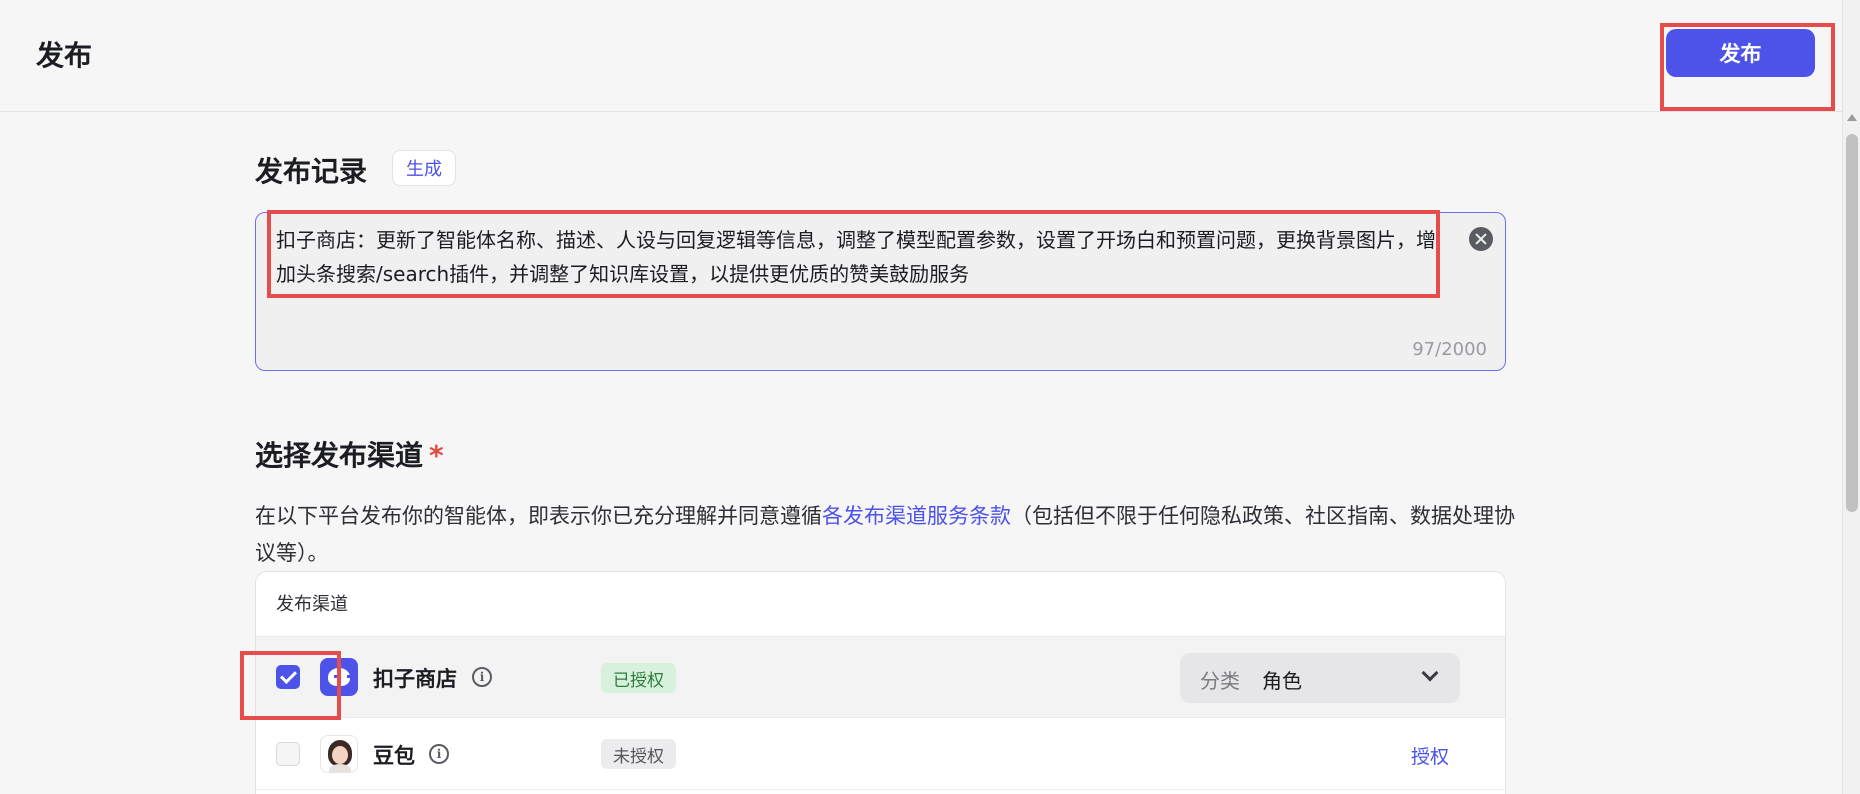 The image size is (1860, 794). What do you see at coordinates (339, 677) in the screenshot?
I see `coze-store-icon` at bounding box center [339, 677].